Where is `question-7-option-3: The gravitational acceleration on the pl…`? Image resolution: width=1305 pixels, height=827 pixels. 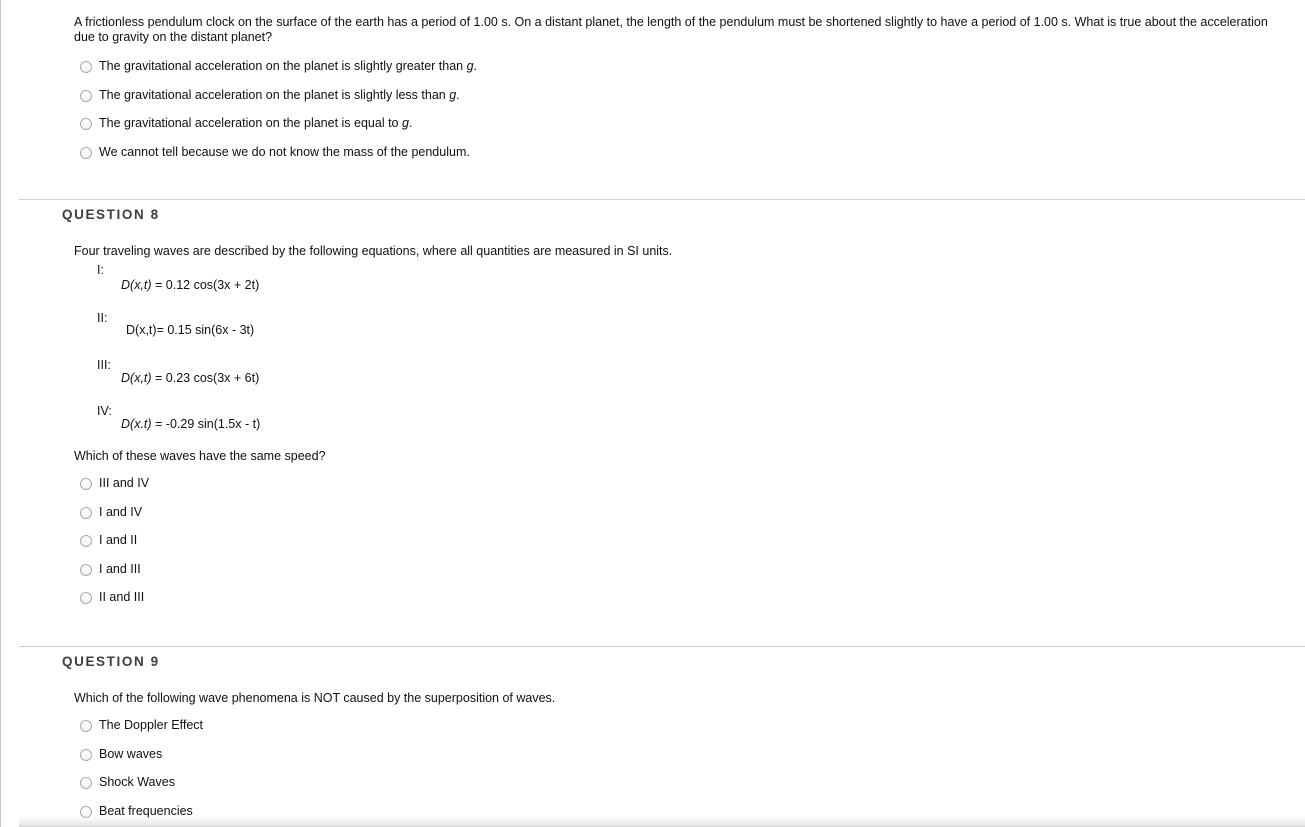
question-7-option-3: The gravitational acceleration on the pl… is located at coordinates (278, 123).